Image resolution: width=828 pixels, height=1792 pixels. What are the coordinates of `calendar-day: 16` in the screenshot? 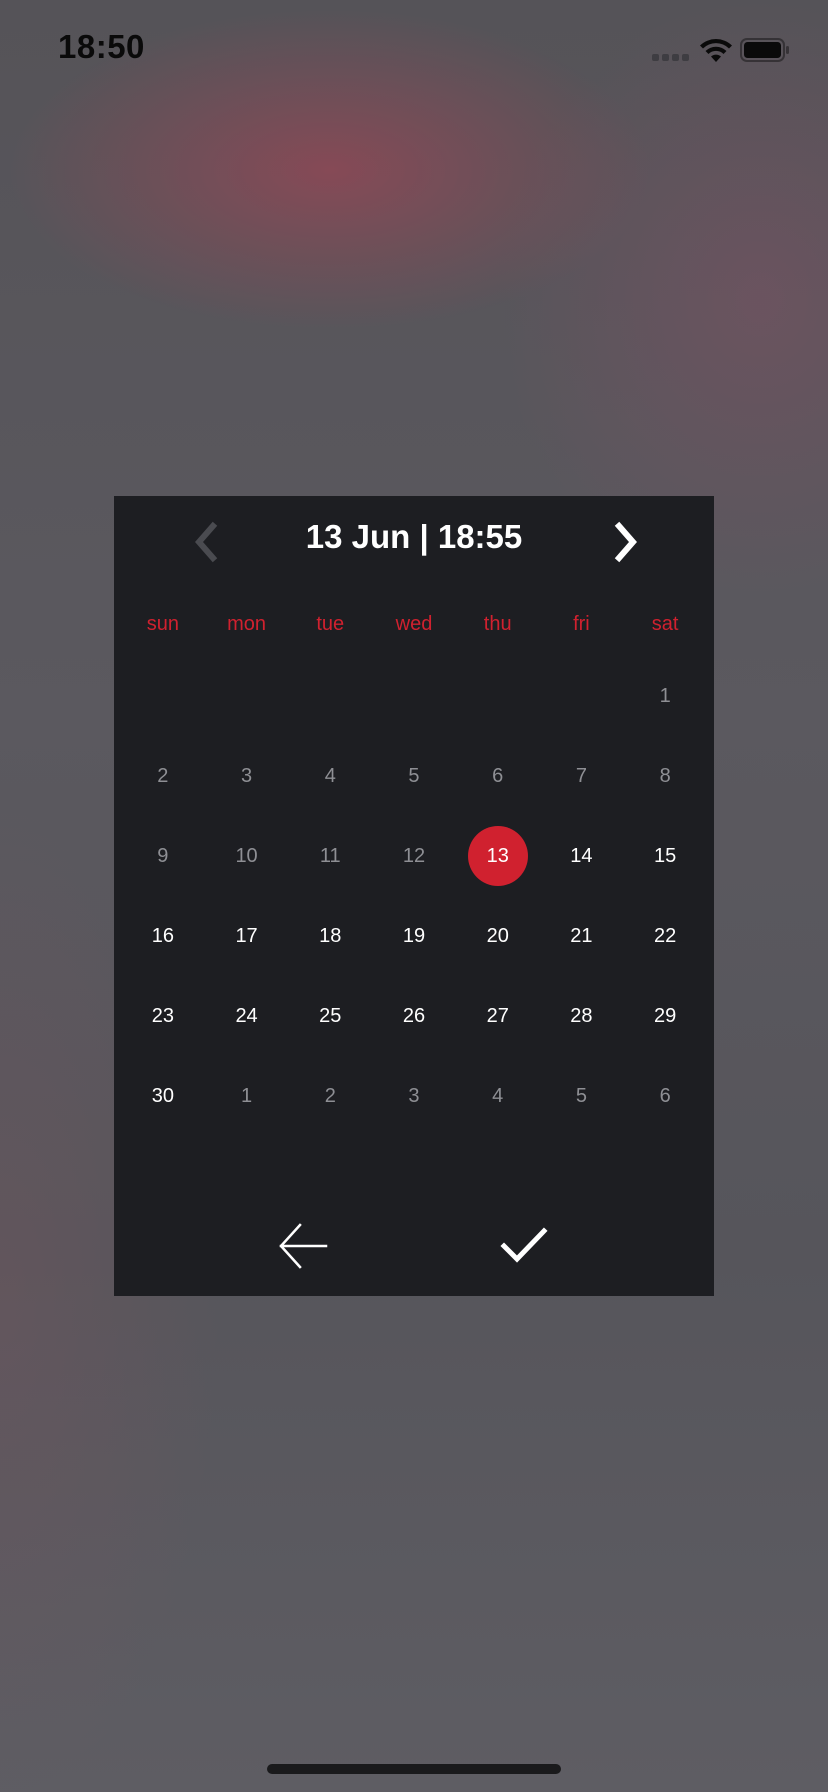 It's located at (163, 936).